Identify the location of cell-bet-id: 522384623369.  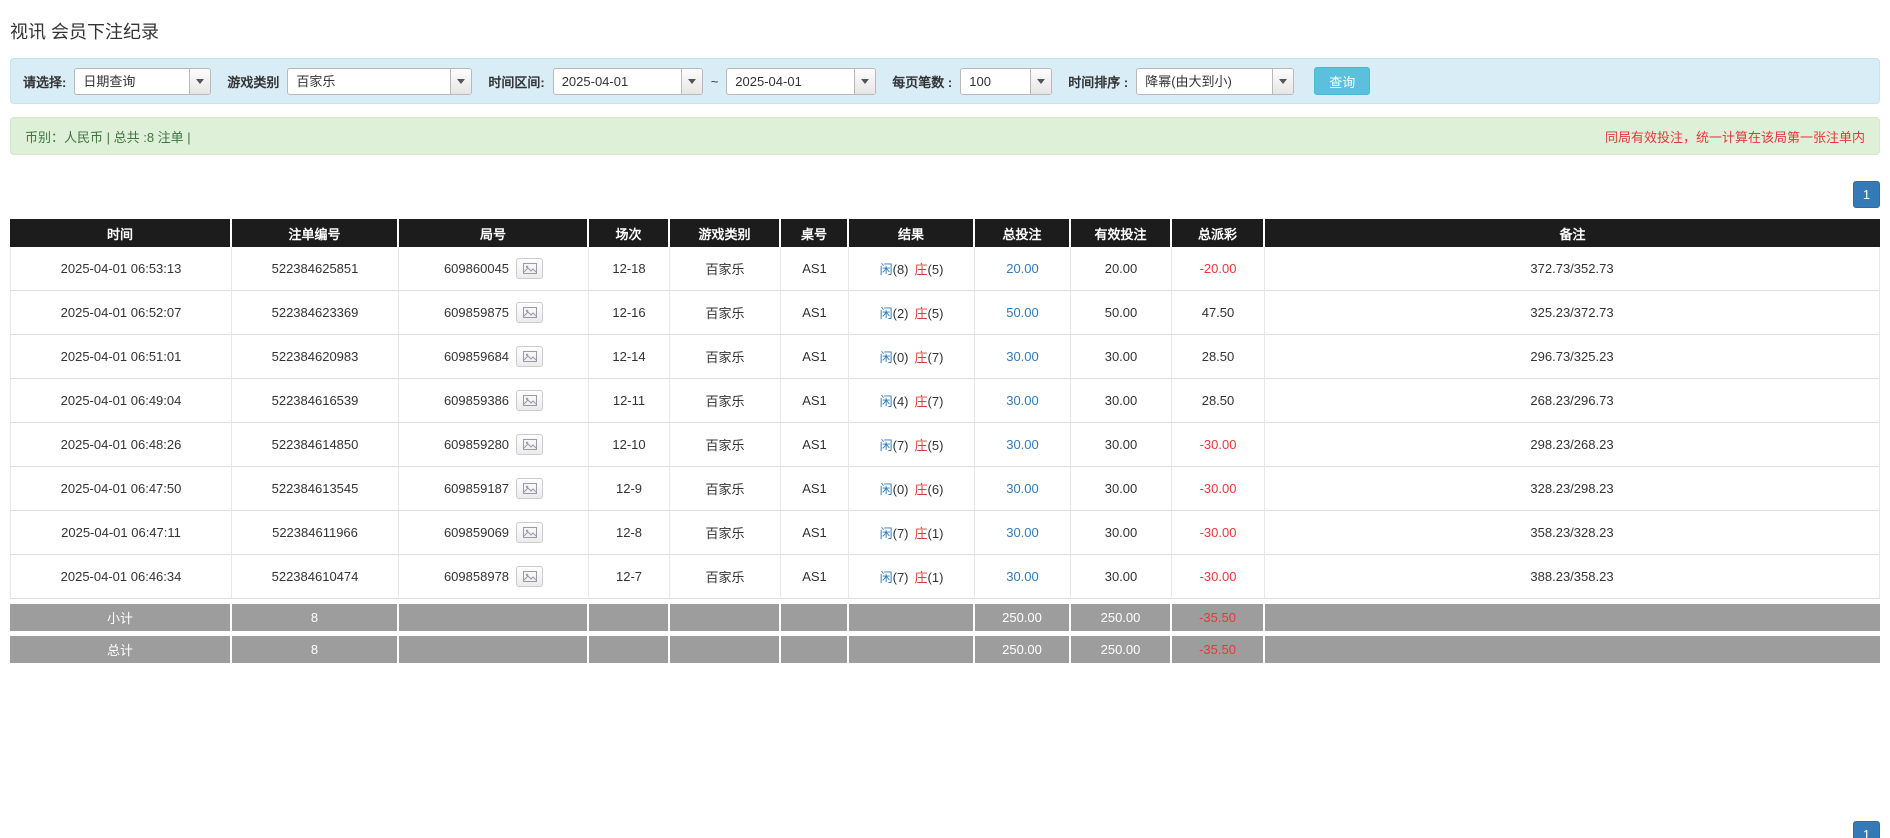
(315, 313).